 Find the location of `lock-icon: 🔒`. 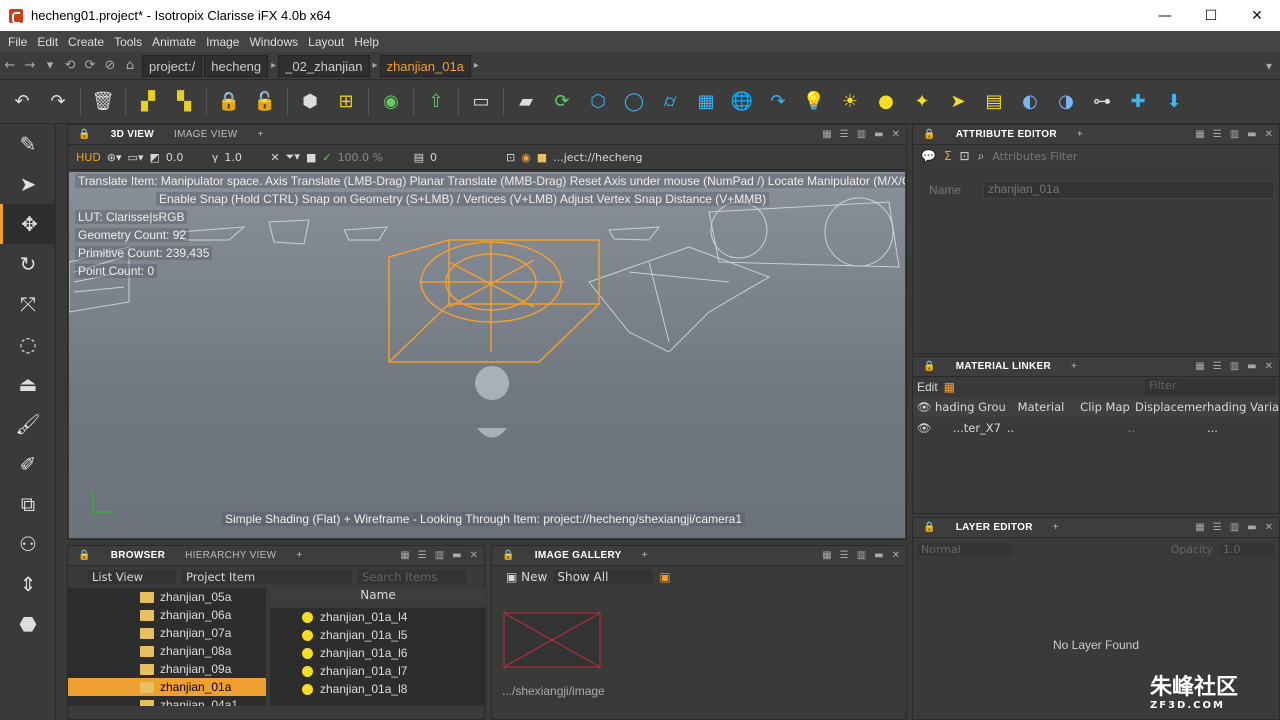

lock-icon: 🔒 is located at coordinates (229, 102).